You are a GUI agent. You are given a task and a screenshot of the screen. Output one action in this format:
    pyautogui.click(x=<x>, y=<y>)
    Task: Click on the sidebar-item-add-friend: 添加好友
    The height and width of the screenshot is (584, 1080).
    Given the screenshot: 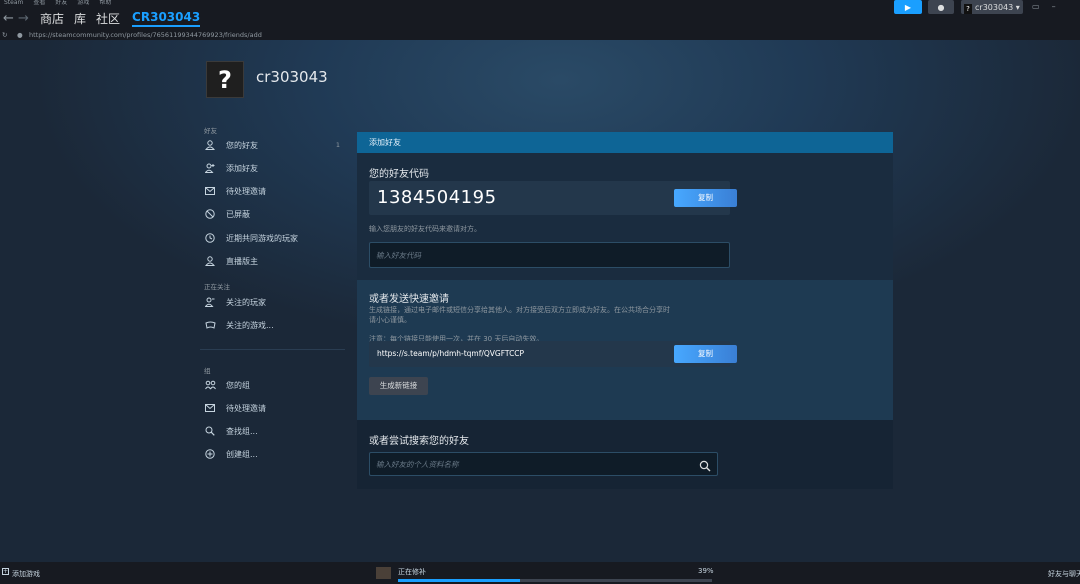 What is the action you would take?
    pyautogui.click(x=274, y=168)
    